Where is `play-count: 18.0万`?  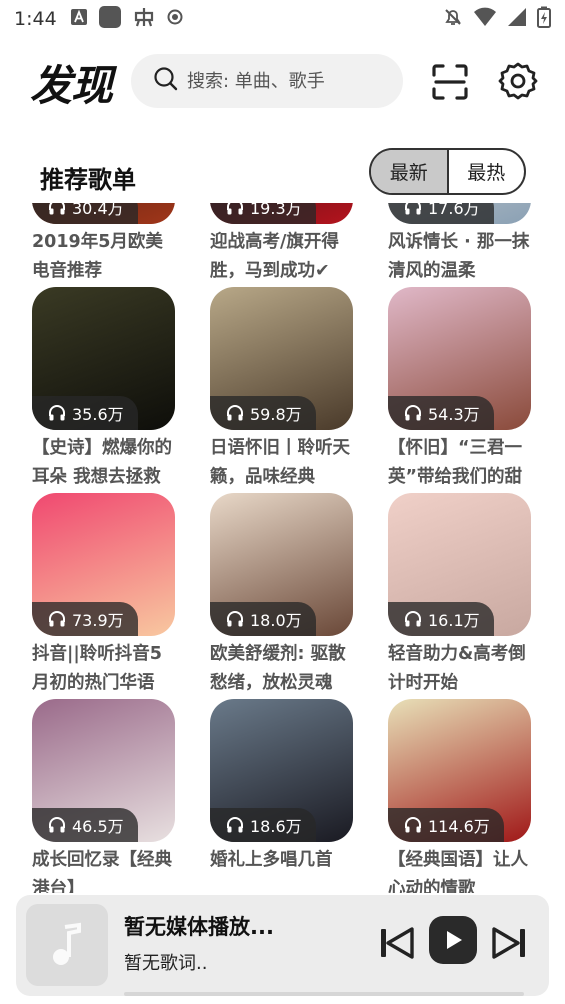 play-count: 18.0万 is located at coordinates (276, 620).